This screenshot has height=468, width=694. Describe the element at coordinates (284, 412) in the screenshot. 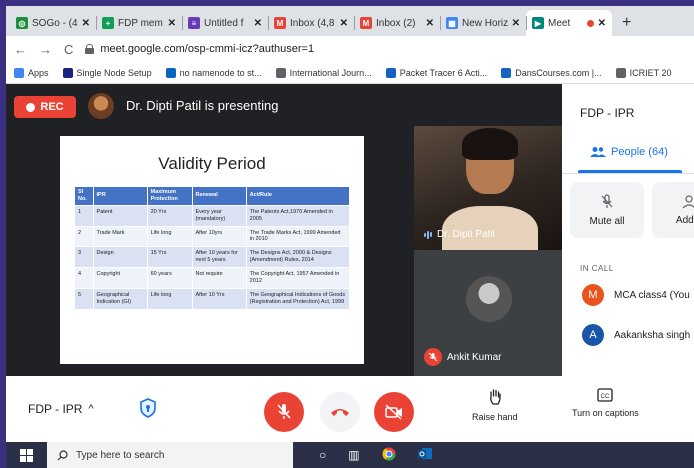

I see `microphone-toggle-button` at that location.